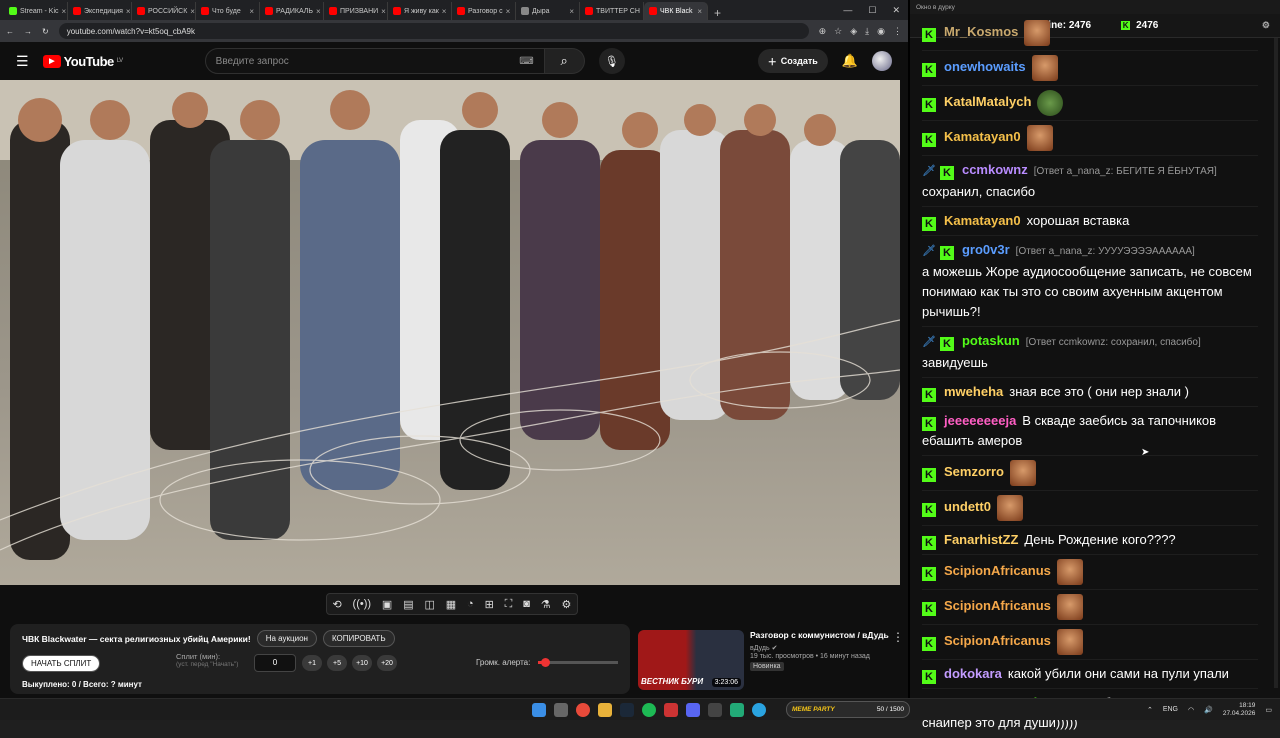 The height and width of the screenshot is (738, 1280). What do you see at coordinates (546, 604) in the screenshot?
I see `flask-icon: ⚗` at bounding box center [546, 604].